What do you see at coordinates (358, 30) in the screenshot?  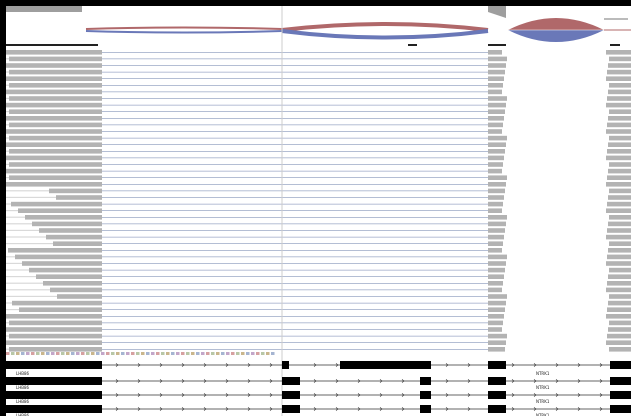 I see `junction-track` at bounding box center [358, 30].